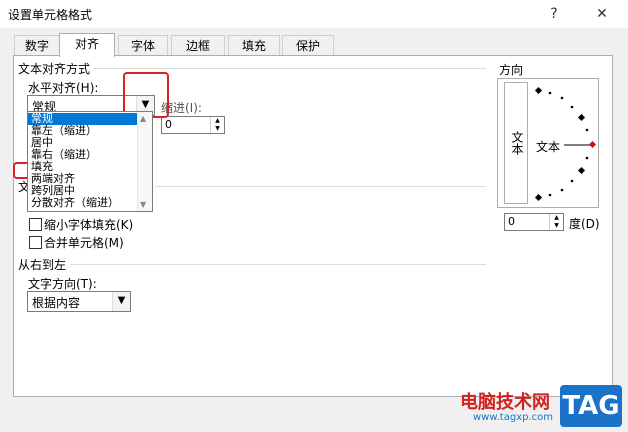 The image size is (628, 432). I want to click on merge-cells-label: 合并单元格(M), so click(84, 243).